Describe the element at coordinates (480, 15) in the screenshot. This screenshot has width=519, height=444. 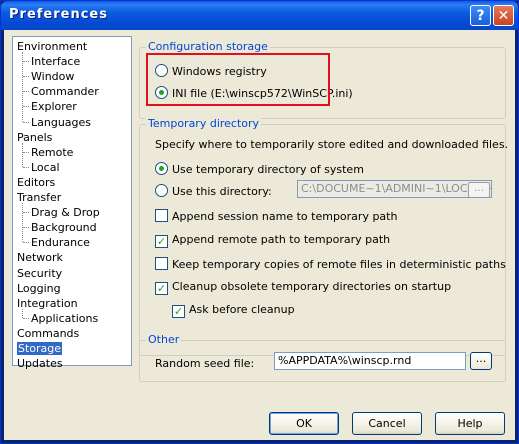
I see `help-icon: ?` at that location.